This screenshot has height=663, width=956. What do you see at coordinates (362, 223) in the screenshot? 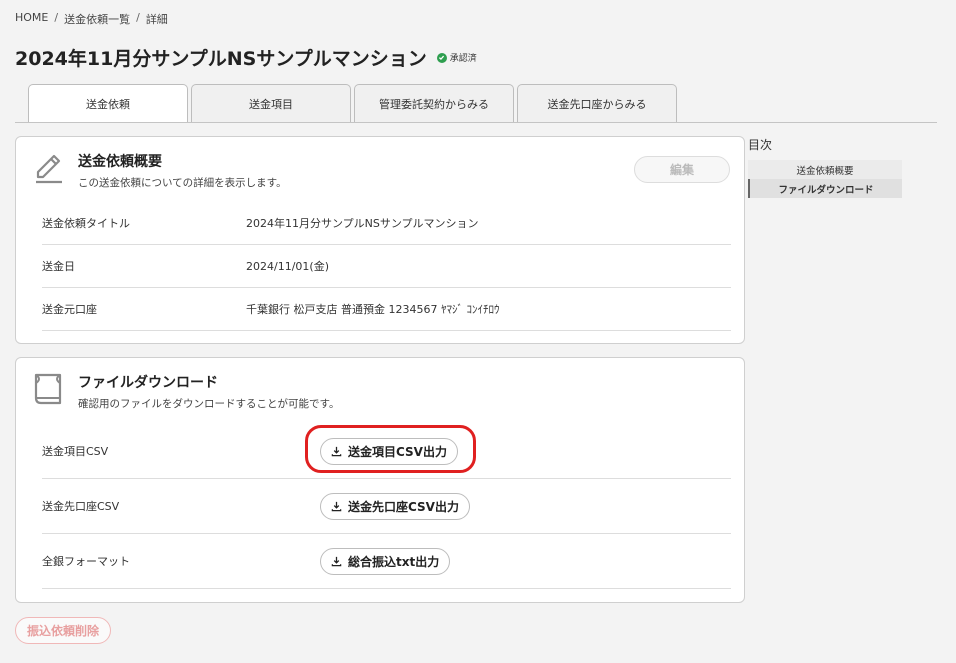
I see `row-value: 2024年11月分サンプルNSサンプルマンション` at bounding box center [362, 223].